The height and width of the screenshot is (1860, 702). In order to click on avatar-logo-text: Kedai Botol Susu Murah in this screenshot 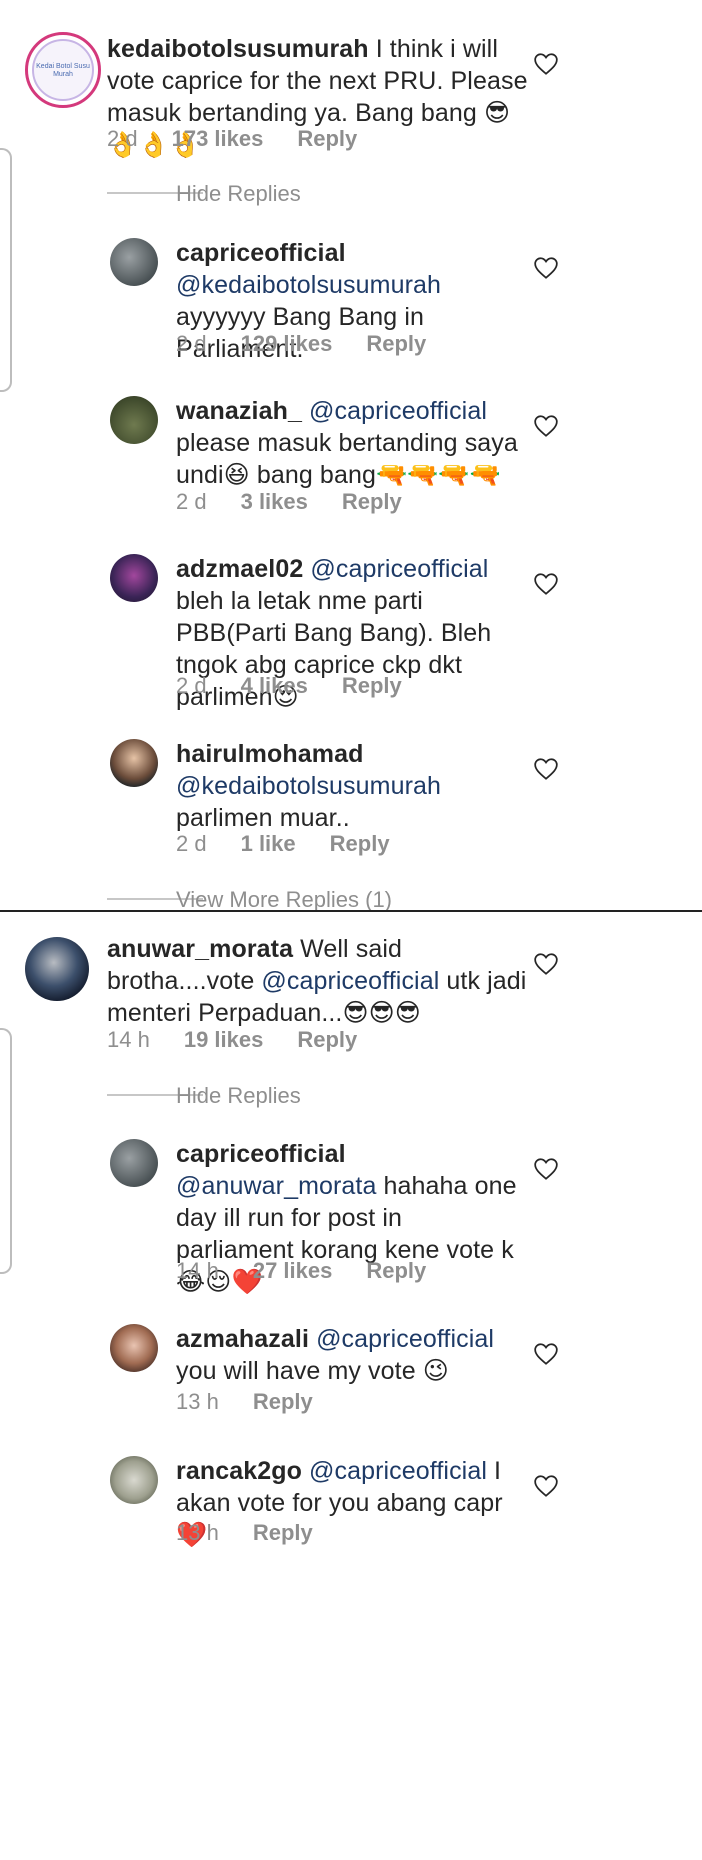, I will do `click(63, 70)`.